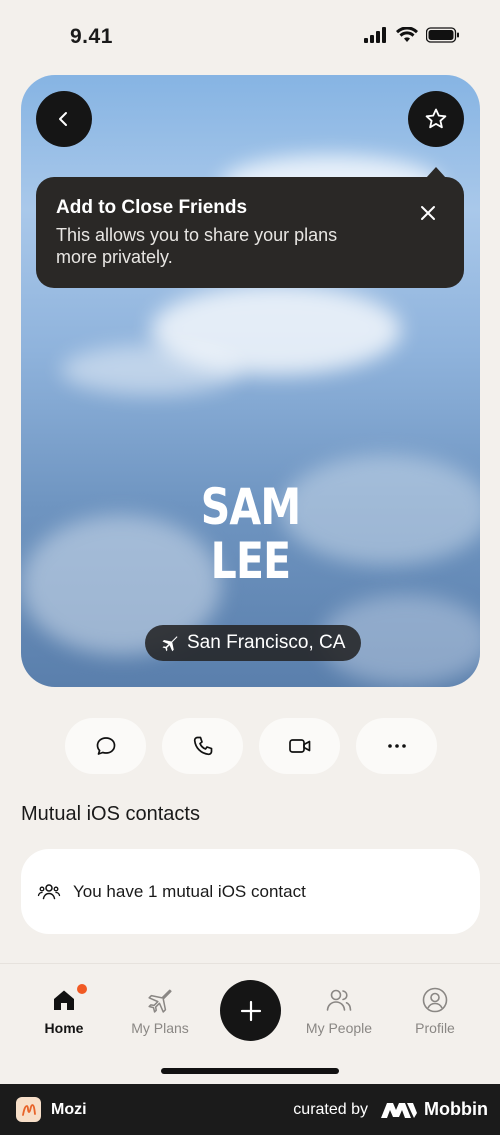 The height and width of the screenshot is (1135, 500). What do you see at coordinates (110, 814) in the screenshot?
I see `section-title: Mutual iOS contacts` at bounding box center [110, 814].